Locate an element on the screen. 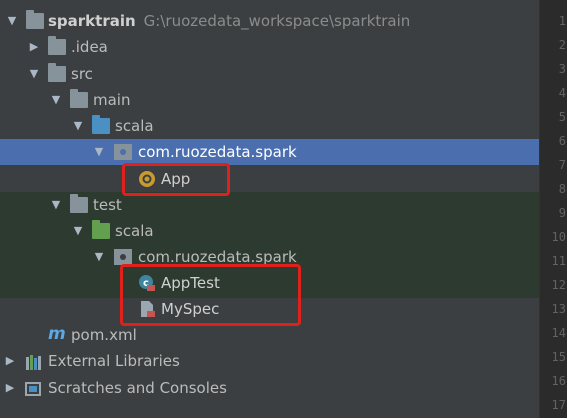 This screenshot has width=567, height=418. line-number: 5 is located at coordinates (562, 117).